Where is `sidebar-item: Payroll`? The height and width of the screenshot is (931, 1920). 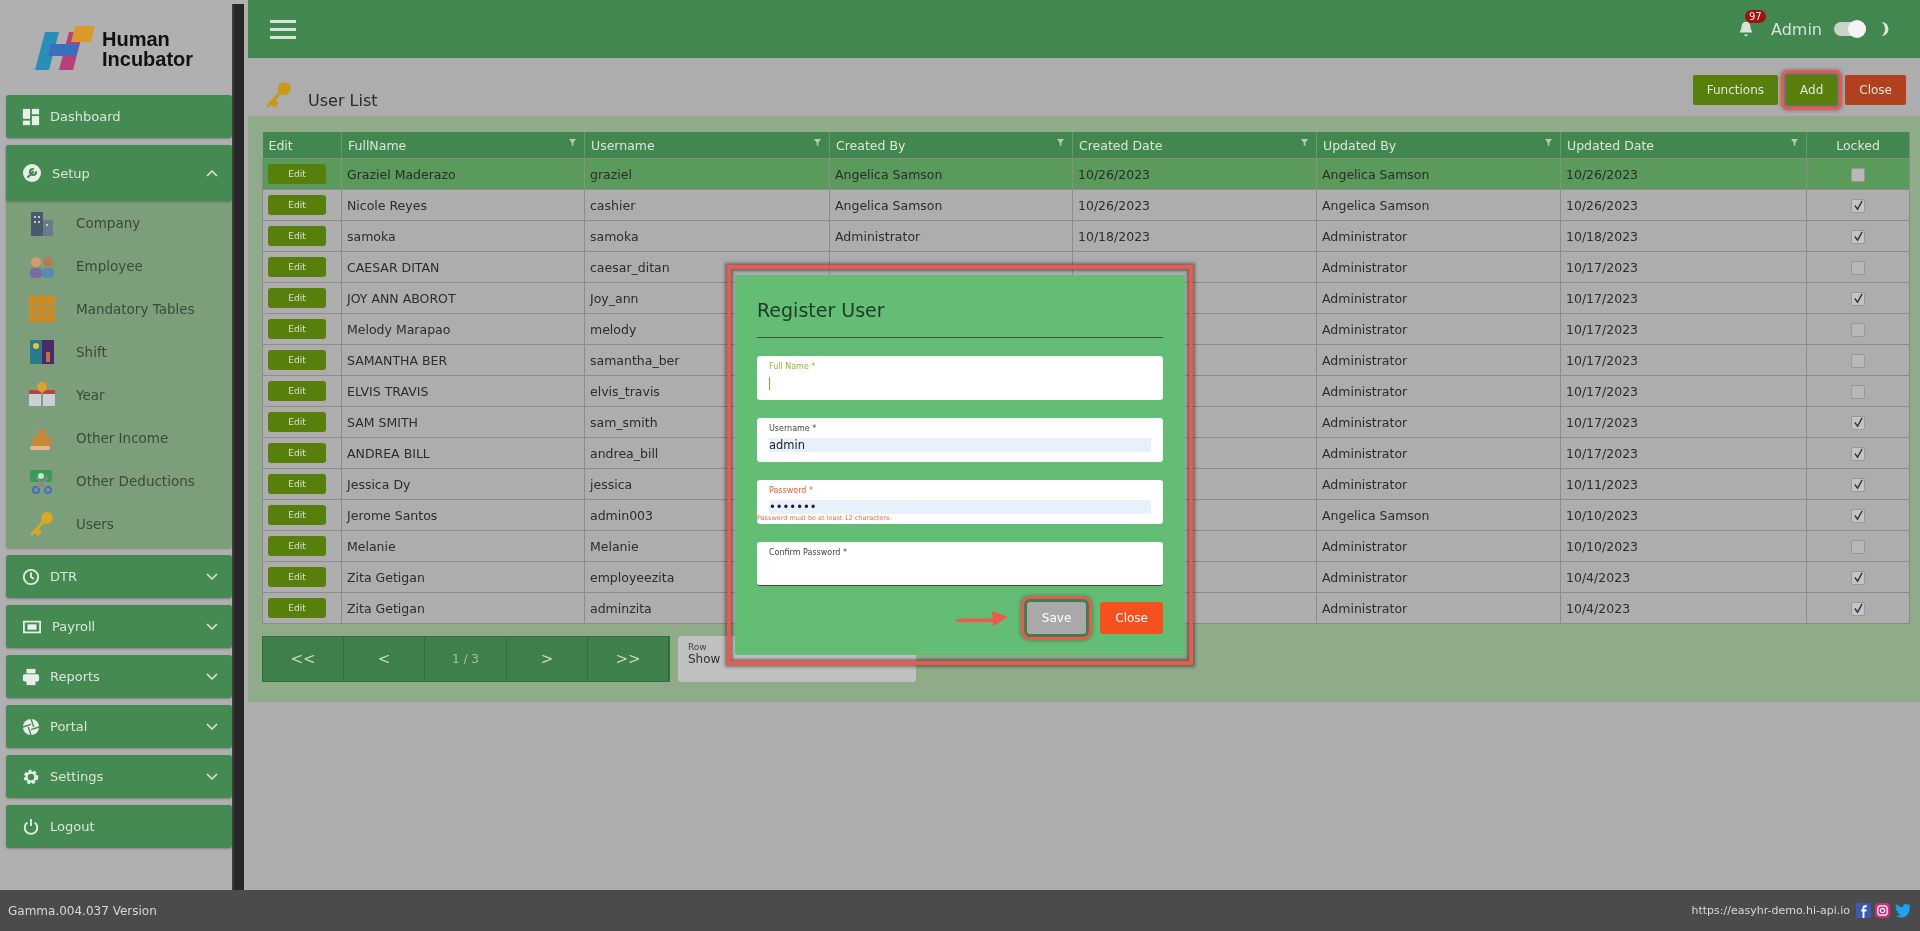
sidebar-item: Payroll is located at coordinates (119, 626).